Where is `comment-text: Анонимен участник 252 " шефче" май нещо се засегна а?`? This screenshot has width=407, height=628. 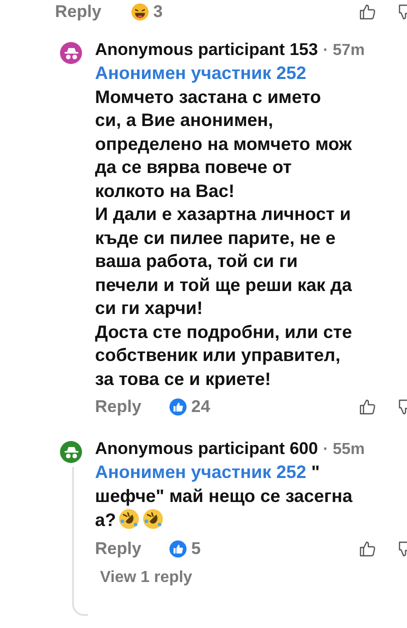
comment-text: Анонимен участник 252 " шефче" май нещо се засегна а? is located at coordinates (224, 496).